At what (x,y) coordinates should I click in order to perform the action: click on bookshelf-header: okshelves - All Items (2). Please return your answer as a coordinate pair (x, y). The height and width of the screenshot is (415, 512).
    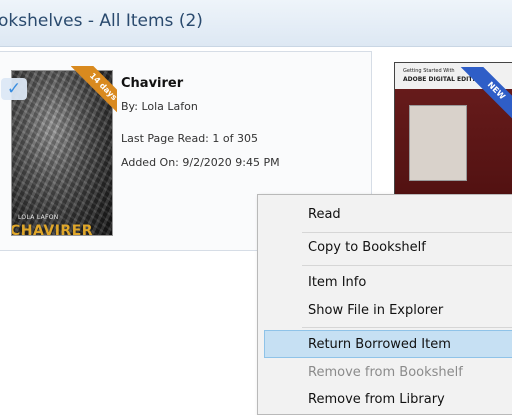
    Looking at the image, I should click on (256, 23).